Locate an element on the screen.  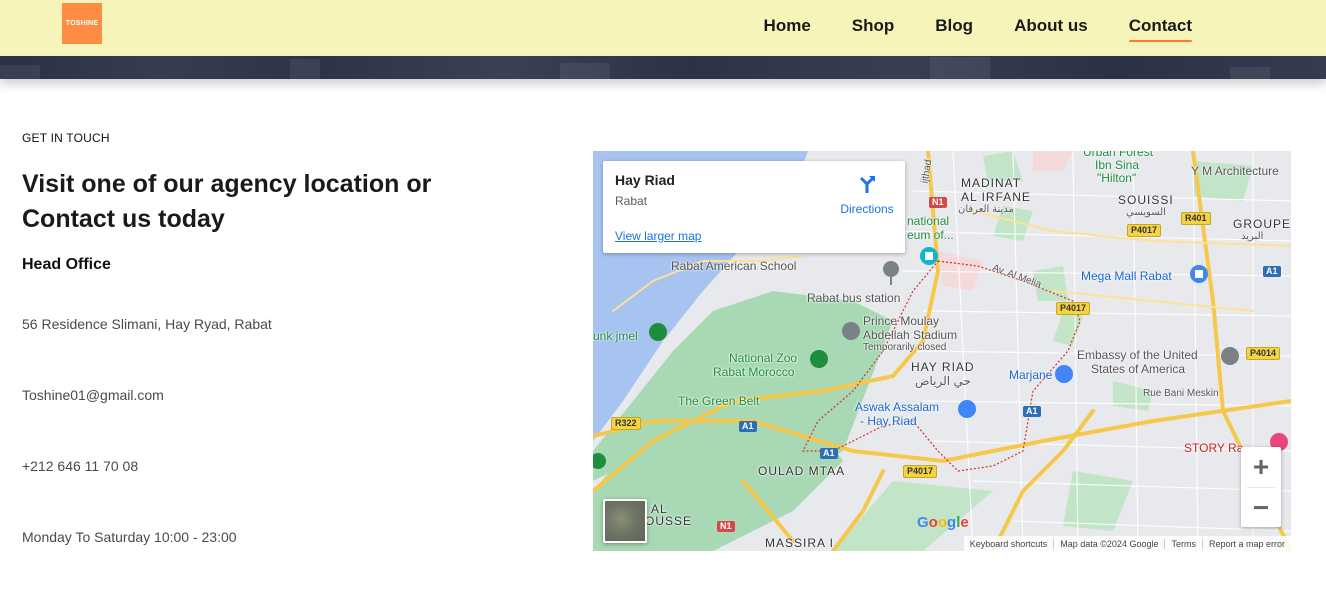
map-label-marjane: Marjane is located at coordinates (1031, 375).